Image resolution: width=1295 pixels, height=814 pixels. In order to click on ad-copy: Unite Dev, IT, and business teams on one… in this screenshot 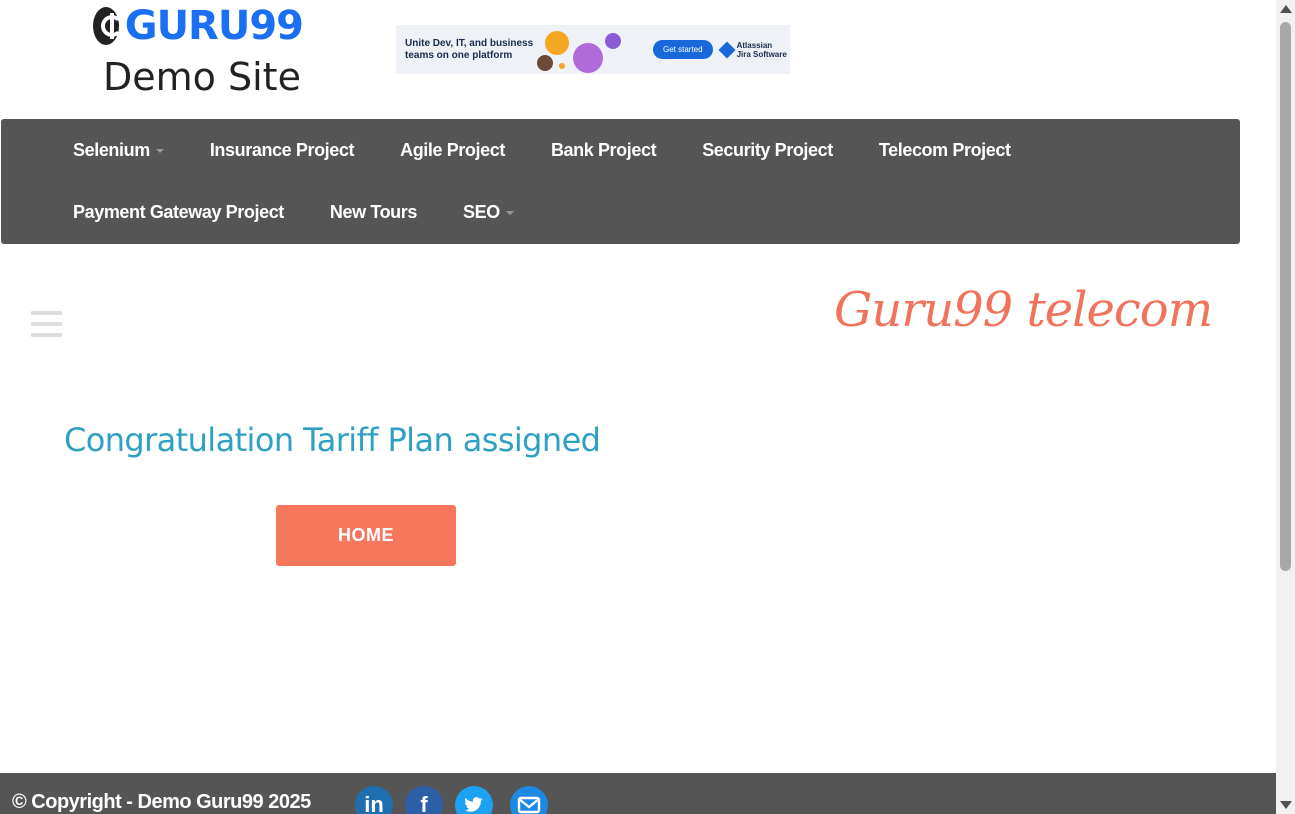, I will do `click(469, 49)`.